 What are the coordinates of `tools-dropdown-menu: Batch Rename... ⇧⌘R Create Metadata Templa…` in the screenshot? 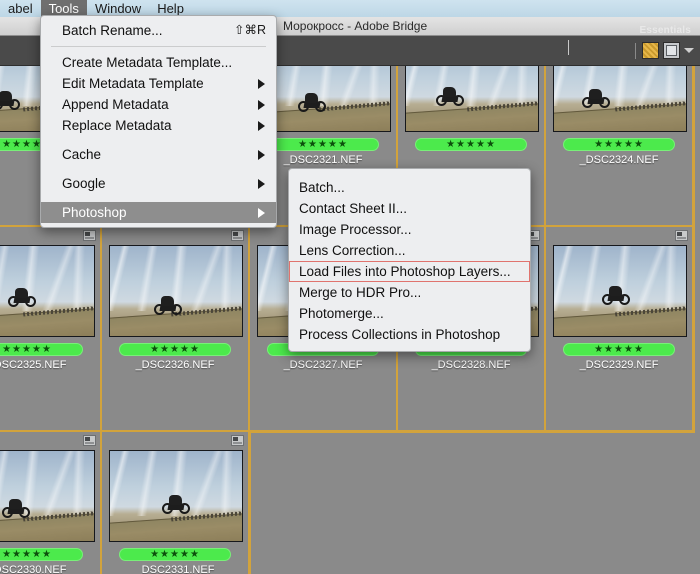 It's located at (158, 121).